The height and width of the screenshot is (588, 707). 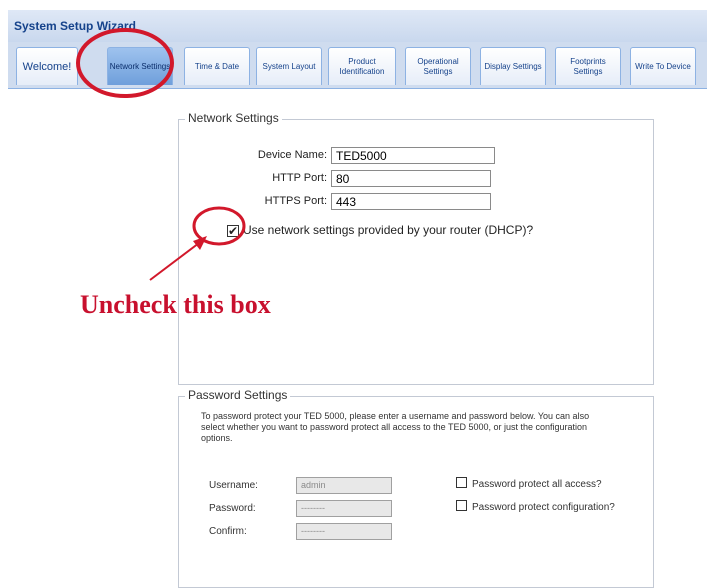 I want to click on tab-highlight-circle, so click(x=125, y=63).